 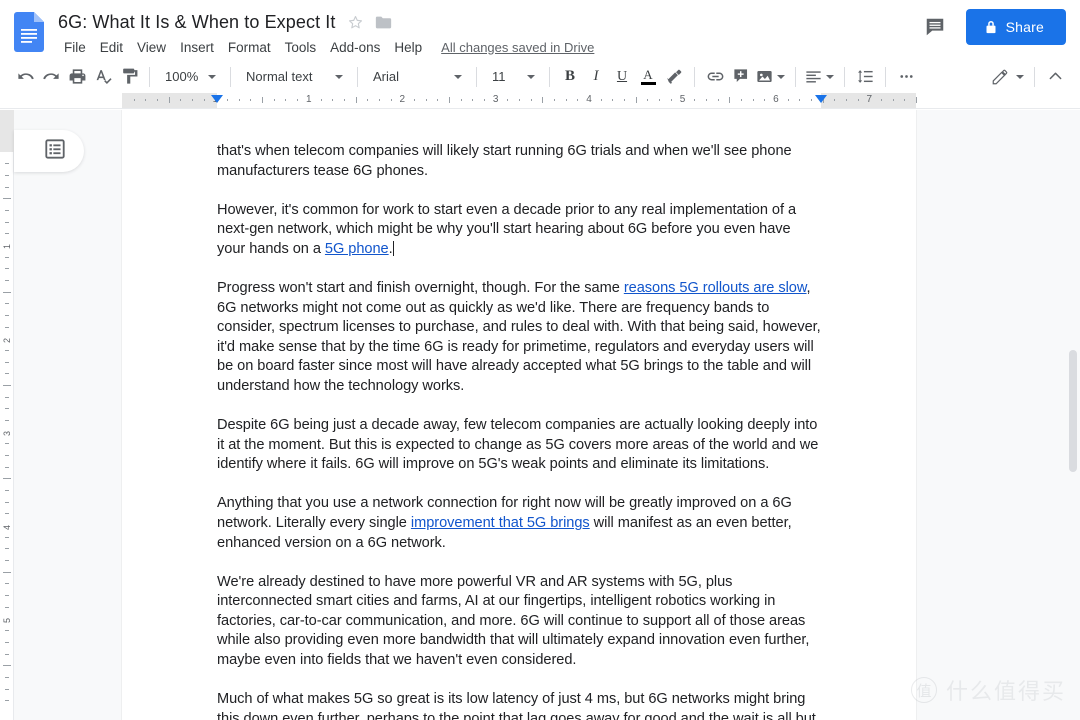 I want to click on vertical-scrollbar-thumb, so click(x=1073, y=411).